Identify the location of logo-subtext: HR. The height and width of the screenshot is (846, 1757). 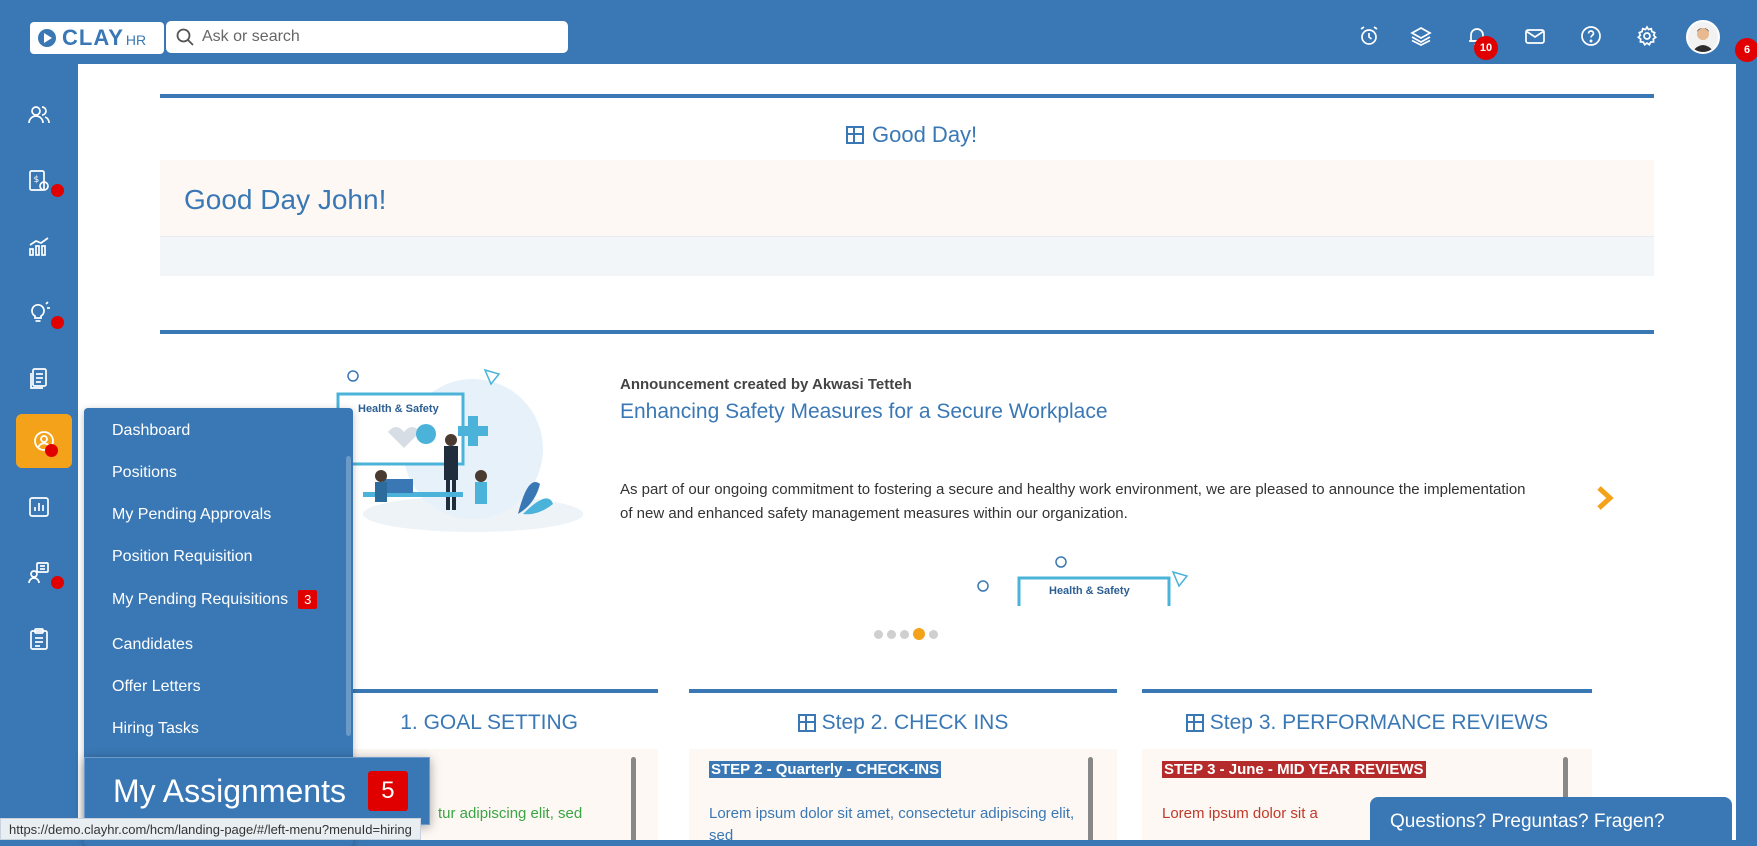
(136, 40).